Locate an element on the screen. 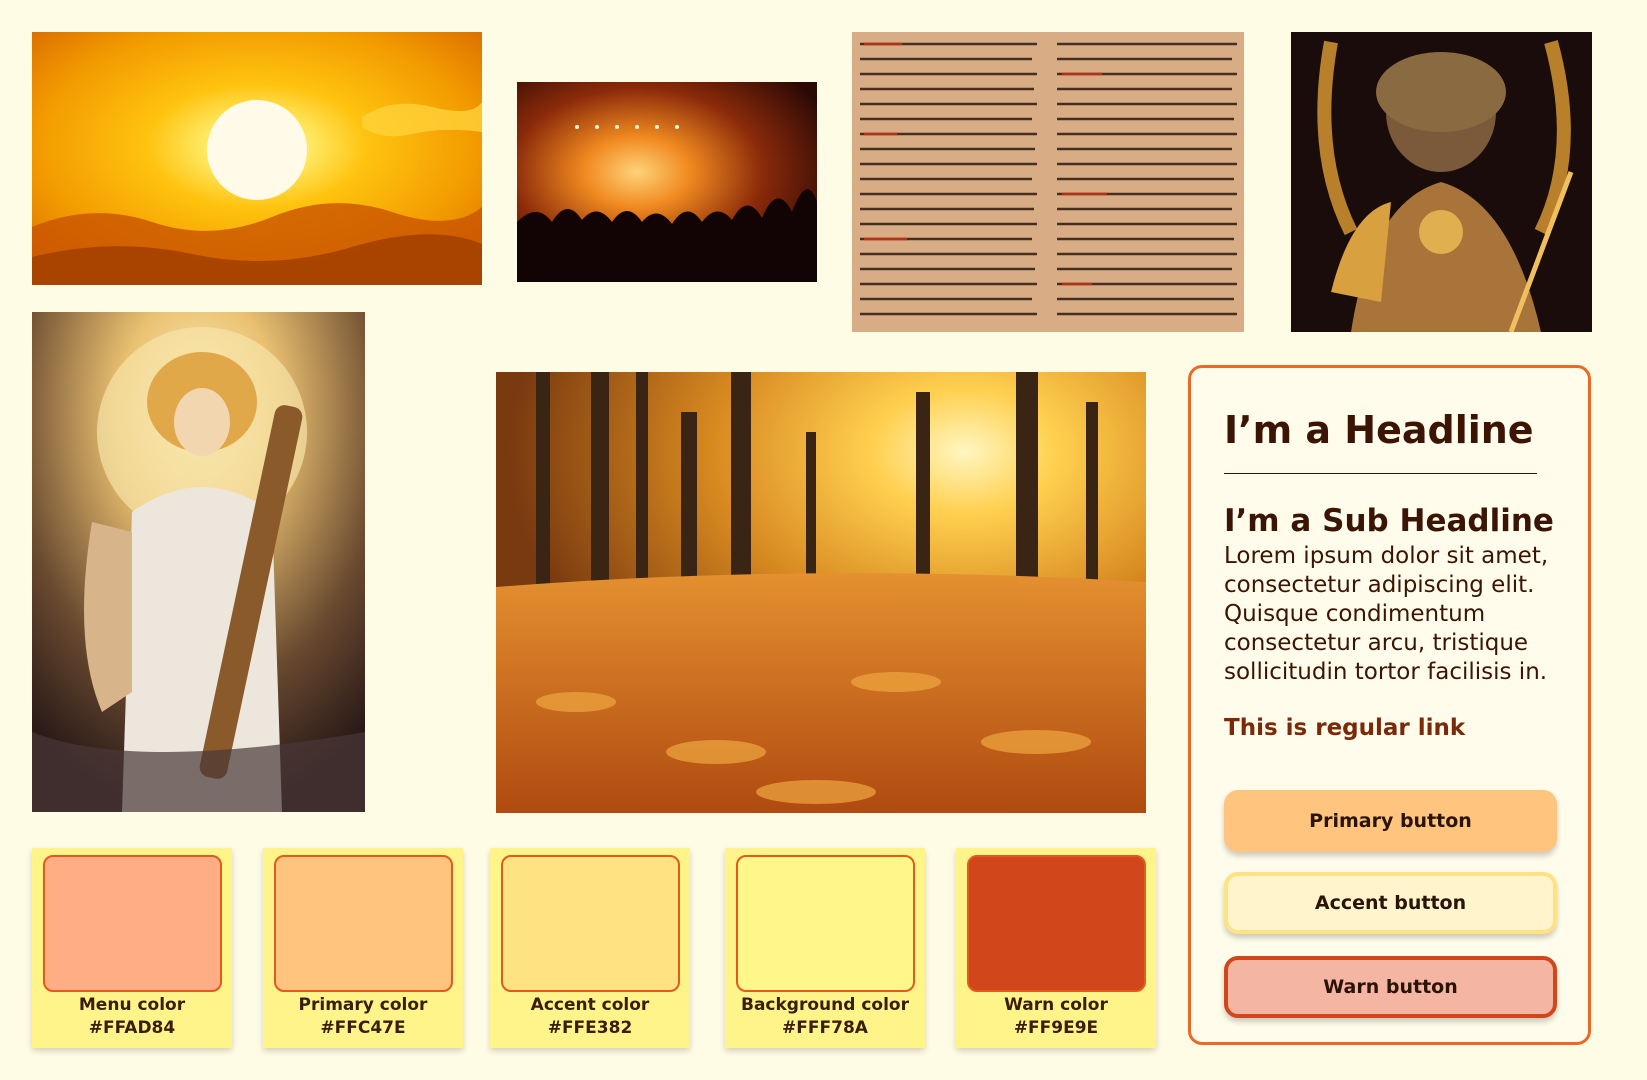 The image size is (1647, 1080). swatch-hex: #FF9E9E is located at coordinates (1056, 1028).